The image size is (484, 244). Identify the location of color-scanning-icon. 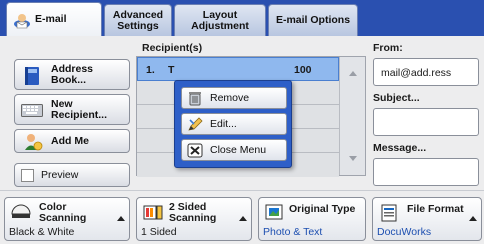
(21, 212).